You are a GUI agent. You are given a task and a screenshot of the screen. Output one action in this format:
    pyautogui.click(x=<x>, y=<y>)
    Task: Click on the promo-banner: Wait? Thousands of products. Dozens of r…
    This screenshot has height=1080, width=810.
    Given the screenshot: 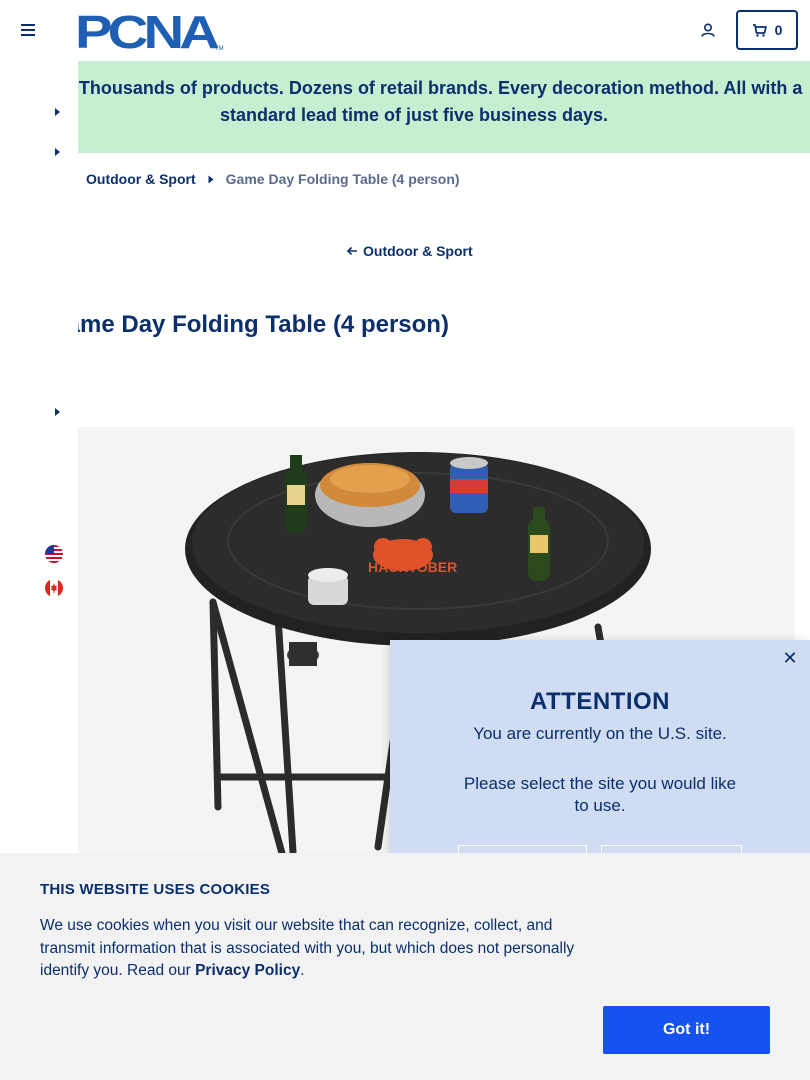 What is the action you would take?
    pyautogui.click(x=444, y=107)
    